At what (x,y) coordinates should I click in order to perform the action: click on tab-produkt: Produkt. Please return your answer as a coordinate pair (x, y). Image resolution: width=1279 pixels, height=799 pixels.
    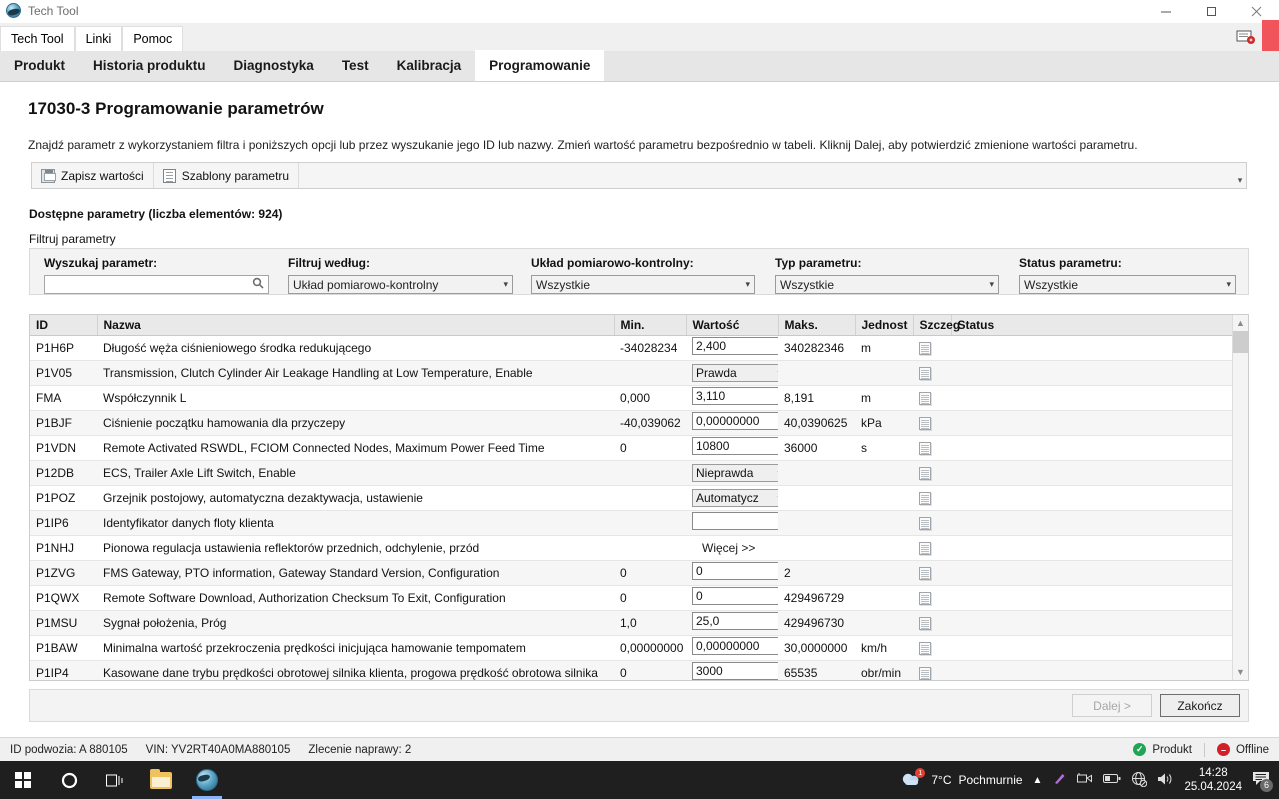
    Looking at the image, I should click on (39, 65).